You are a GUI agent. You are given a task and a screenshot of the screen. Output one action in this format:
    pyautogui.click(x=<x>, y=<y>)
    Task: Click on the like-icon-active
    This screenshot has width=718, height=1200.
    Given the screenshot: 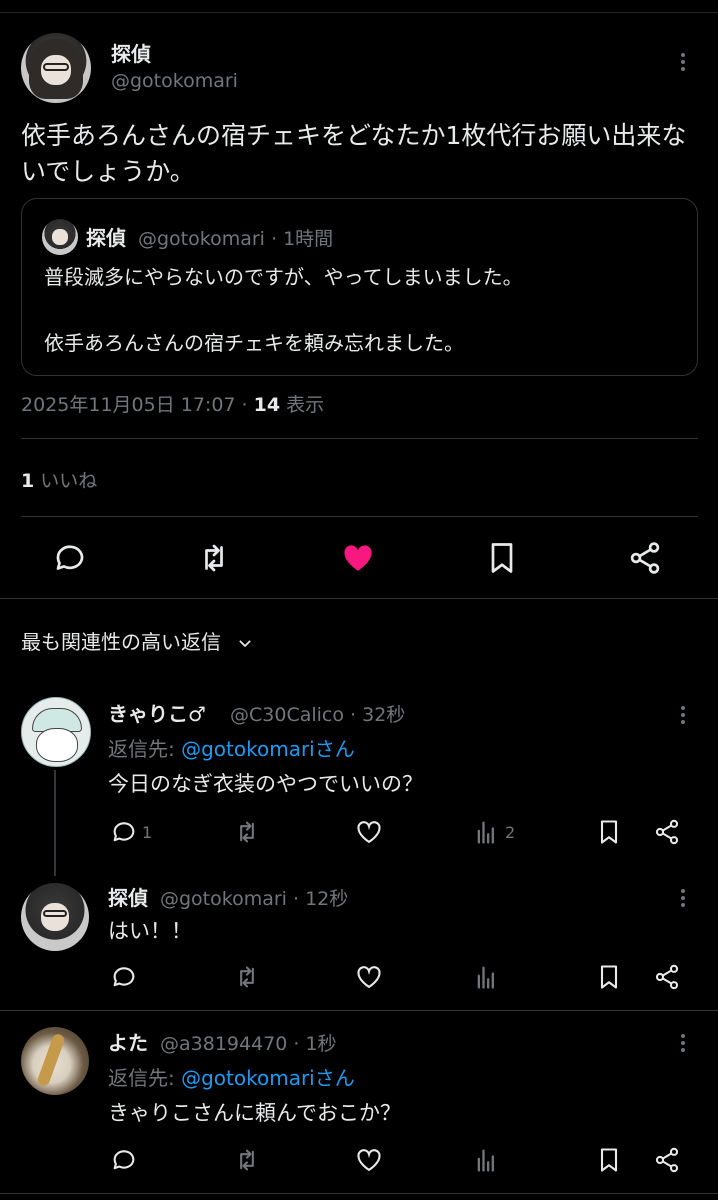 What is the action you would take?
    pyautogui.click(x=358, y=558)
    